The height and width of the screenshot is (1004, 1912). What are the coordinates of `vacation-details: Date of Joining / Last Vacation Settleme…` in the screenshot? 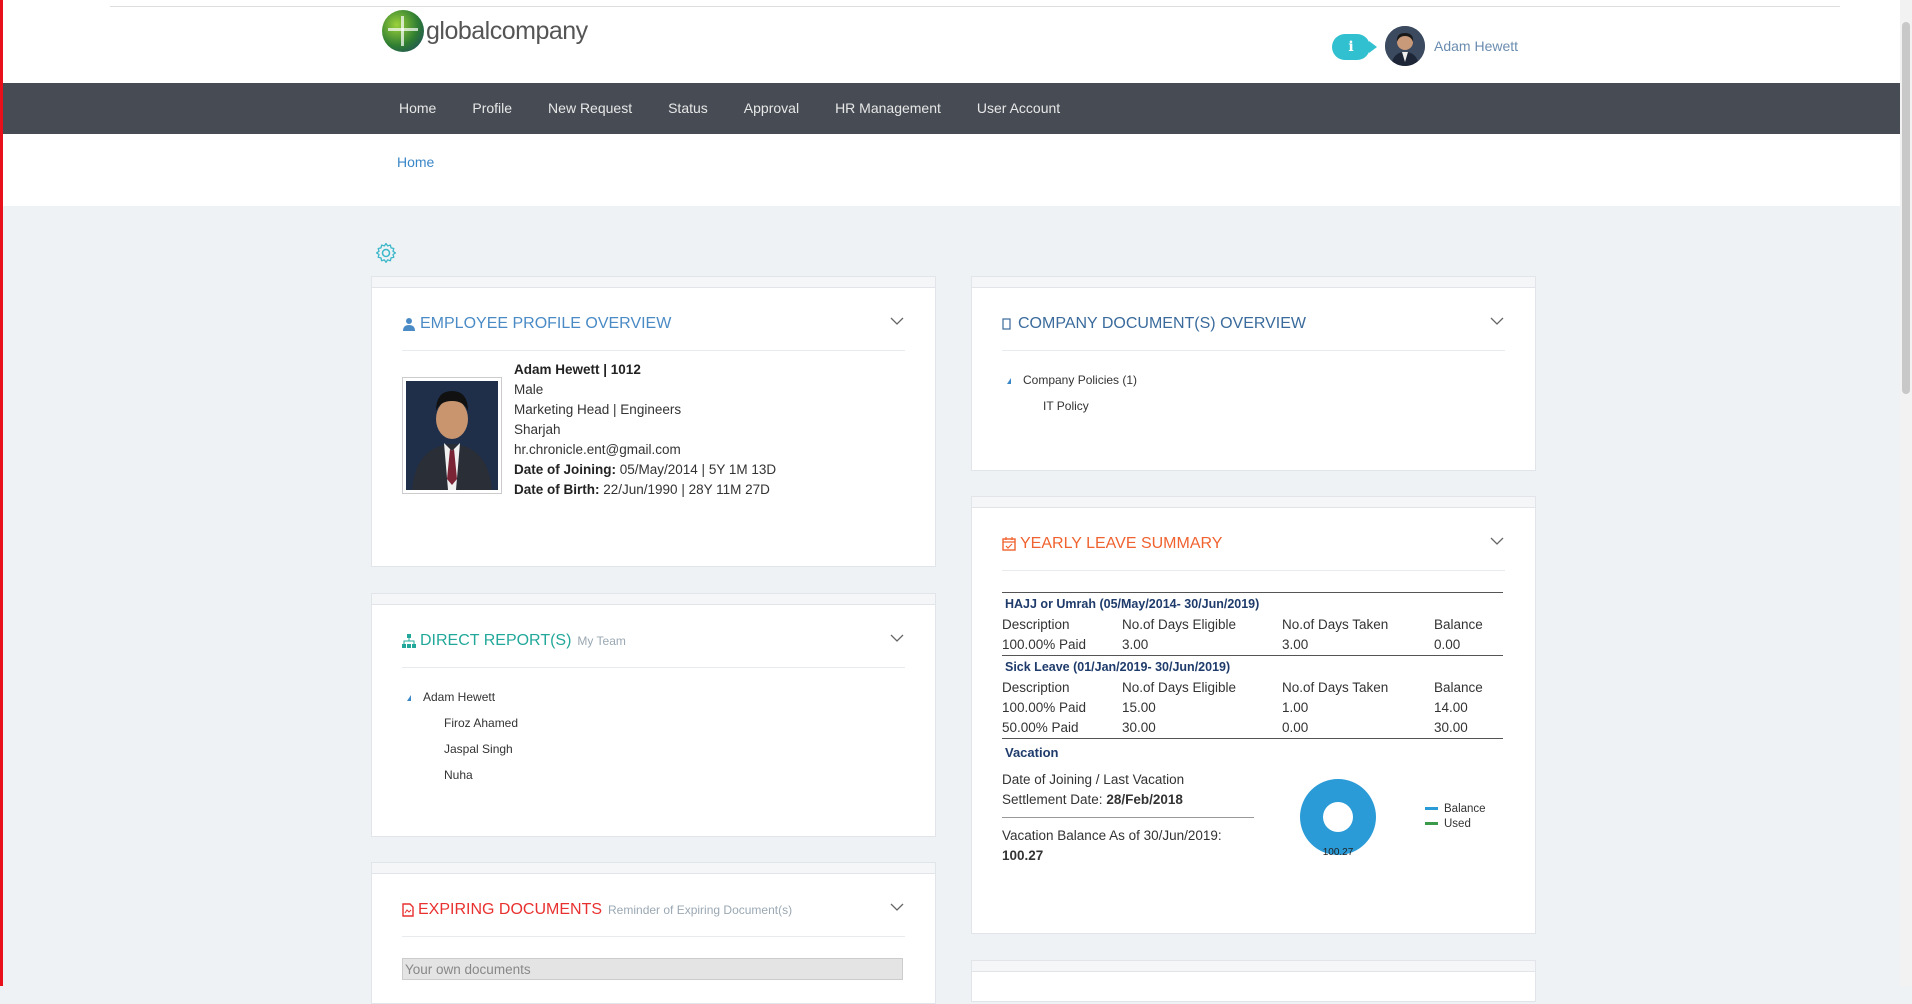 It's located at (1128, 818).